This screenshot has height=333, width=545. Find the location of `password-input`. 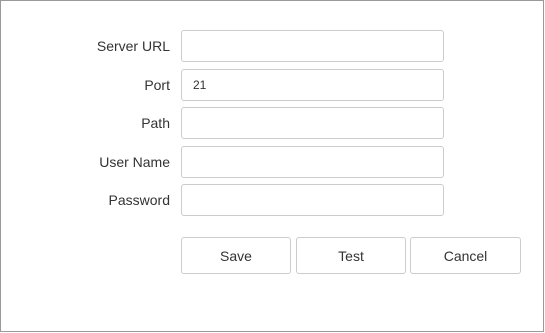

password-input is located at coordinates (312, 200).